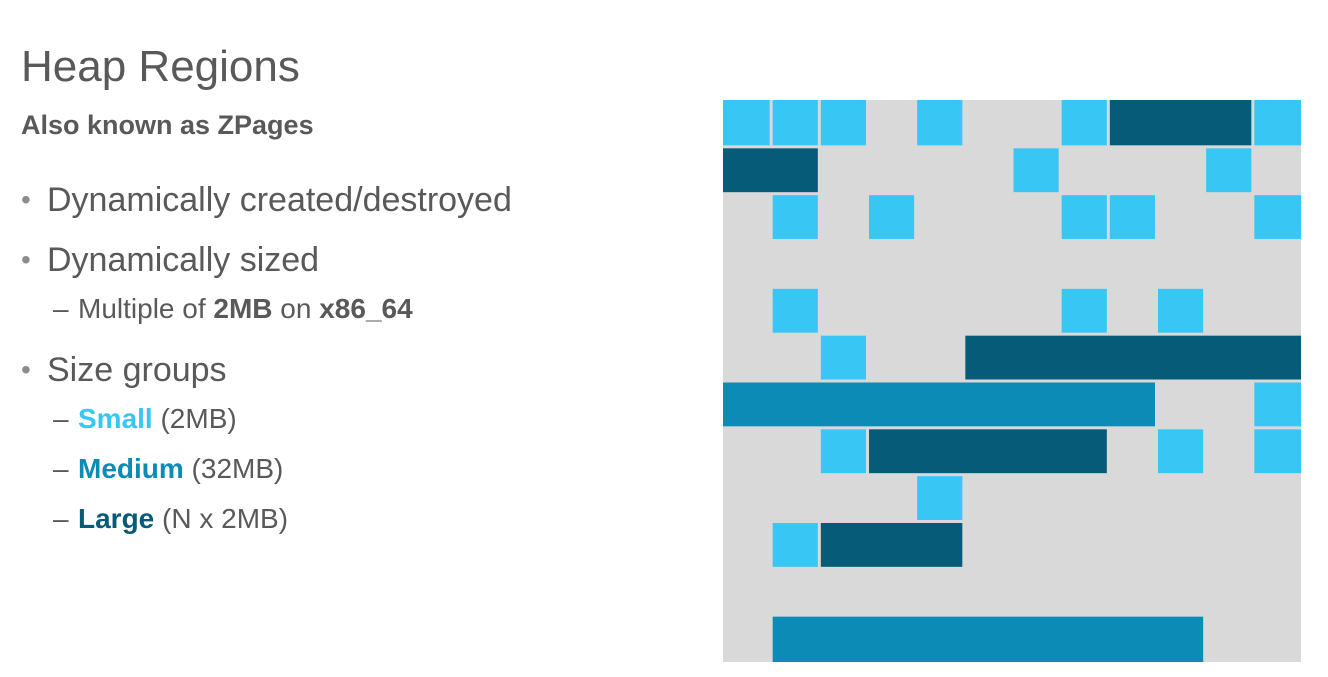 The image size is (1328, 677). Describe the element at coordinates (366, 308) in the screenshot. I see `sub-item-arch: x86_64` at that location.